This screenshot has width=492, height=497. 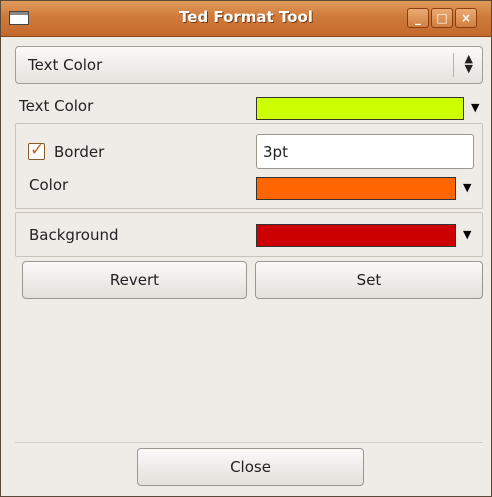 I want to click on background-dropdown-icon: ▼, so click(x=467, y=234).